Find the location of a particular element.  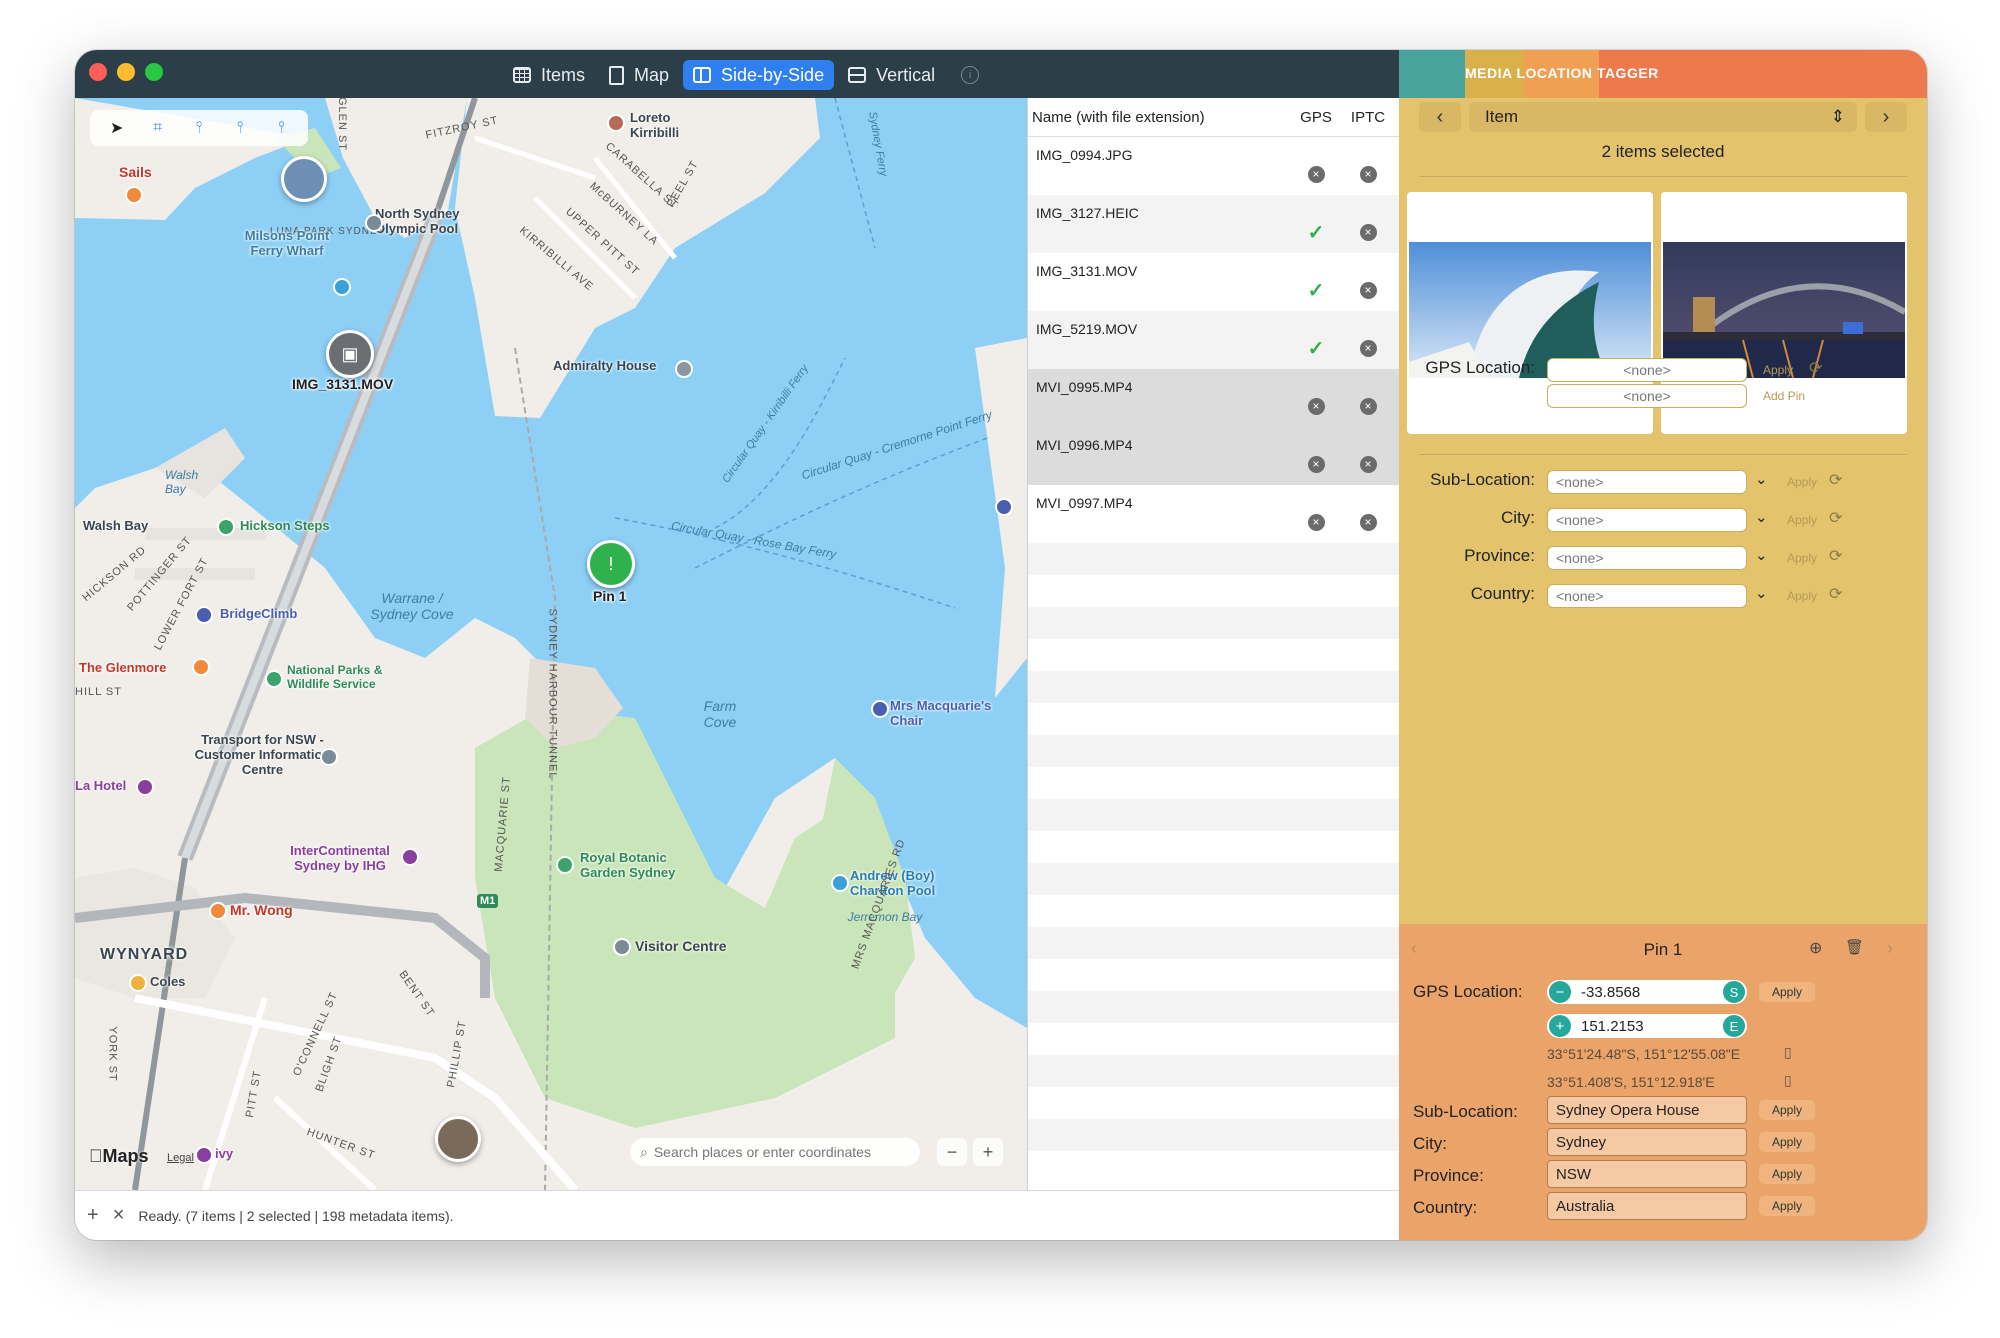

landmark-poi-icon is located at coordinates (684, 369).